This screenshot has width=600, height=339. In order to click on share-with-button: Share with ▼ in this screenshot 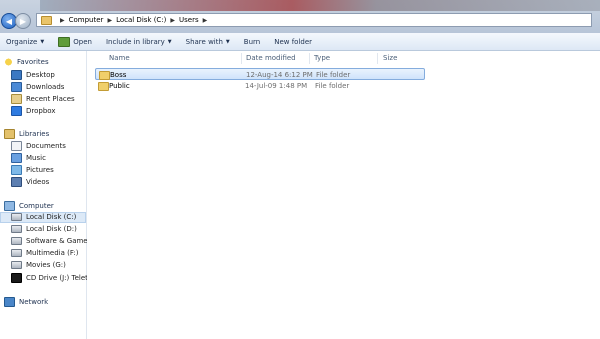, I will do `click(208, 42)`.